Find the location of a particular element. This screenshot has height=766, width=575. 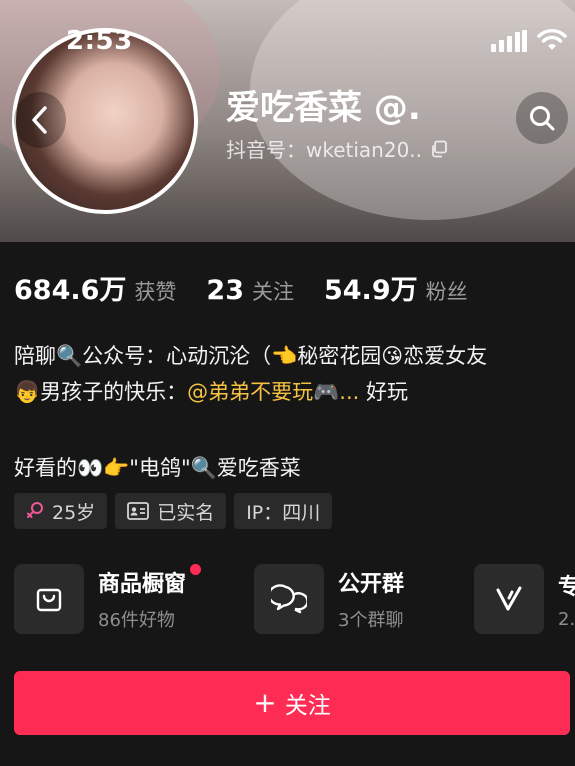

stat-value: 684.6万 is located at coordinates (70, 290).